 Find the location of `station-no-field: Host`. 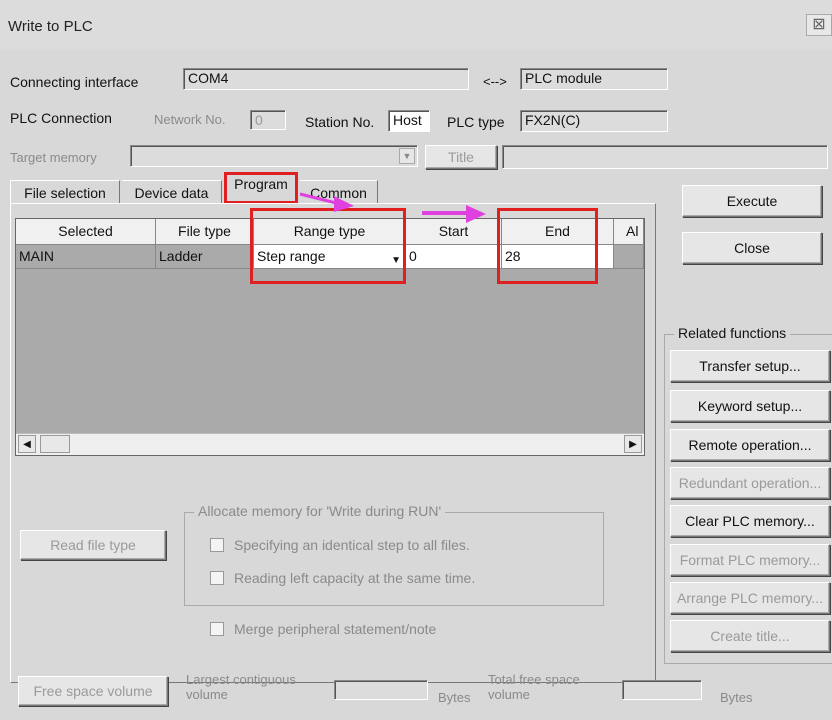

station-no-field: Host is located at coordinates (409, 121).